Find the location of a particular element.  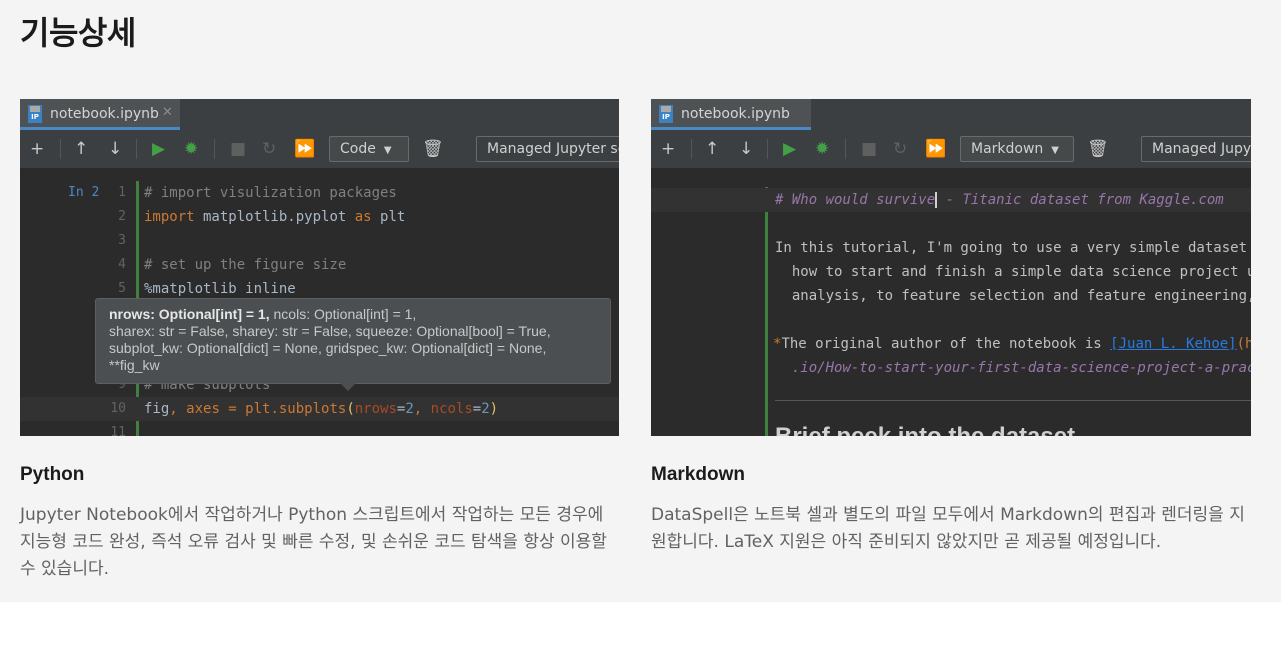

code-line: import matplotlib.pyplot as plt is located at coordinates (275, 217).